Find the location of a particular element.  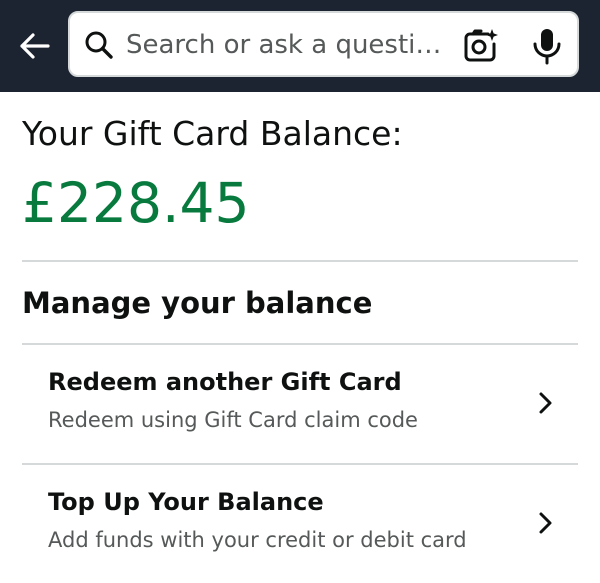

divider is located at coordinates (300, 261).